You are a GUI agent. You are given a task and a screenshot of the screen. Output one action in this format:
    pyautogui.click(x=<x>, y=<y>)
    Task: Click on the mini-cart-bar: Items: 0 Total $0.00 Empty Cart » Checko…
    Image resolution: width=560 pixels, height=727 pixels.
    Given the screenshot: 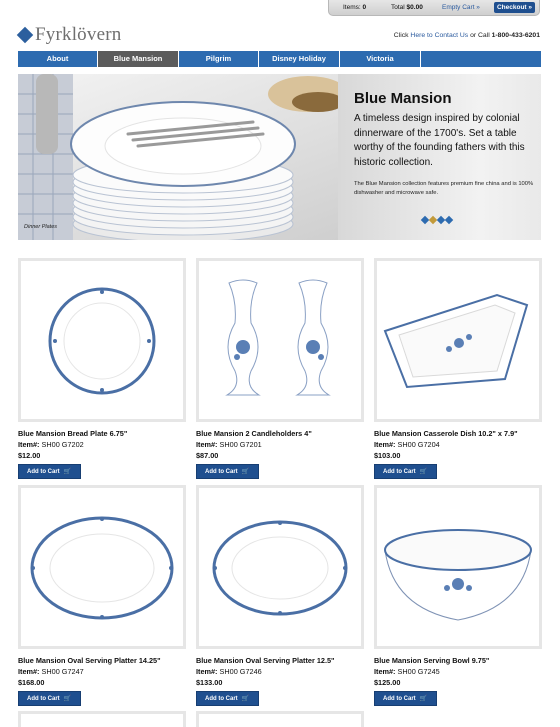 What is the action you would take?
    pyautogui.click(x=434, y=8)
    